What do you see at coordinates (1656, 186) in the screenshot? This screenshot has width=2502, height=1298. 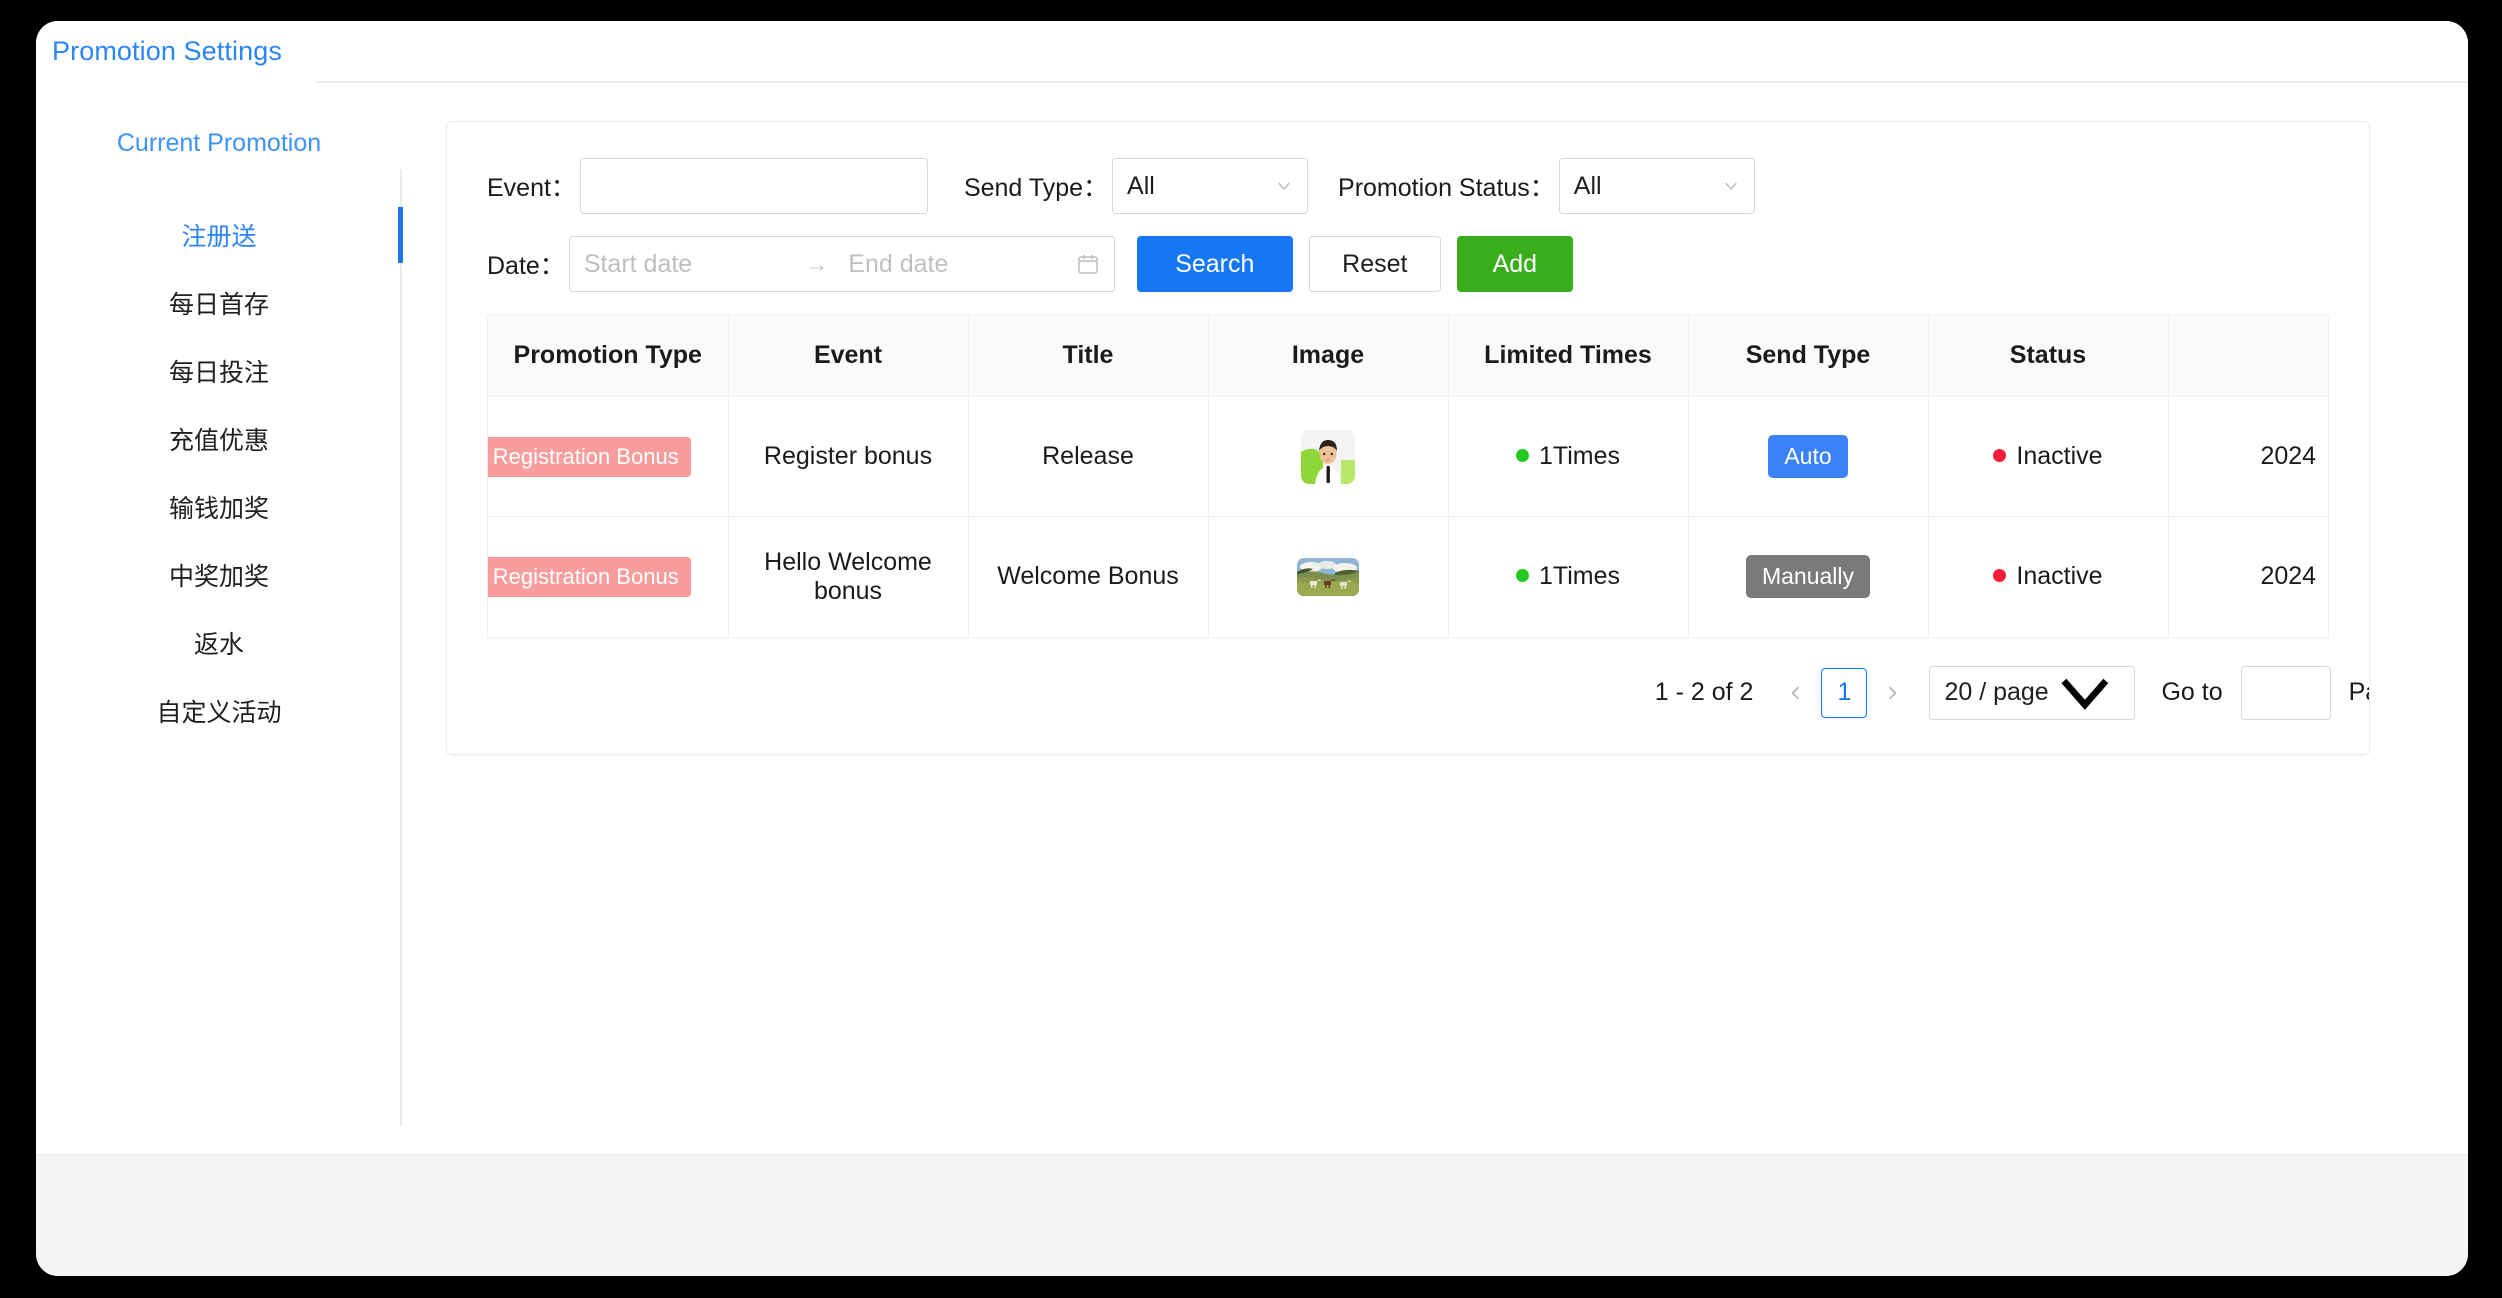 I see `promotion-status-select: All` at bounding box center [1656, 186].